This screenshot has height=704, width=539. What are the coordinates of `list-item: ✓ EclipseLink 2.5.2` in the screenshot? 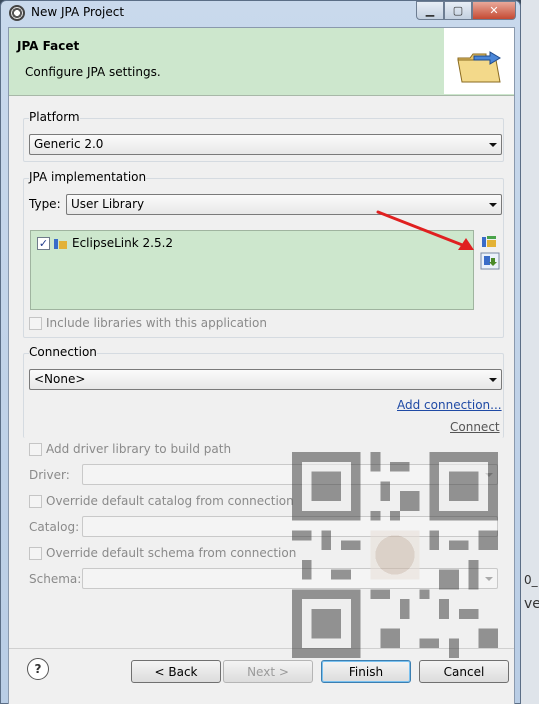 It's located at (105, 243).